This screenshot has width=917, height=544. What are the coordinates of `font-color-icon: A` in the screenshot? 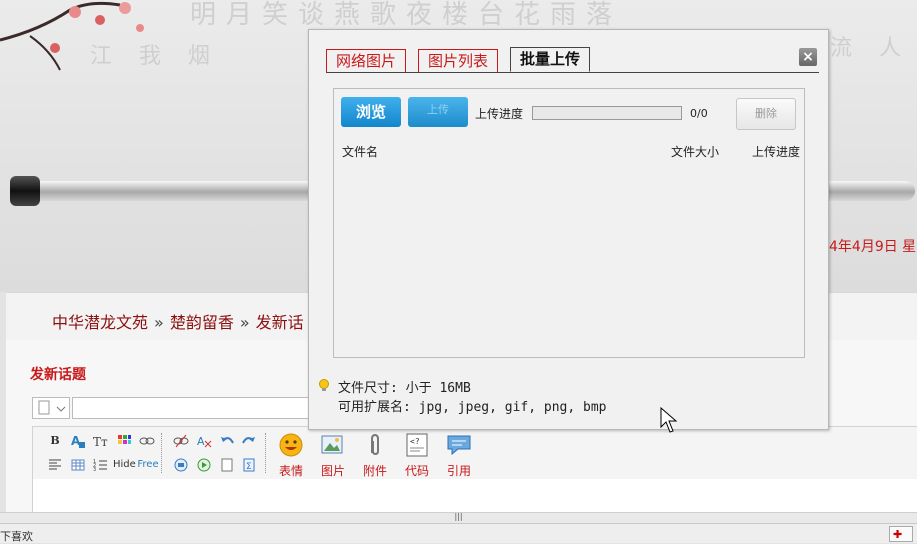 It's located at (78, 441).